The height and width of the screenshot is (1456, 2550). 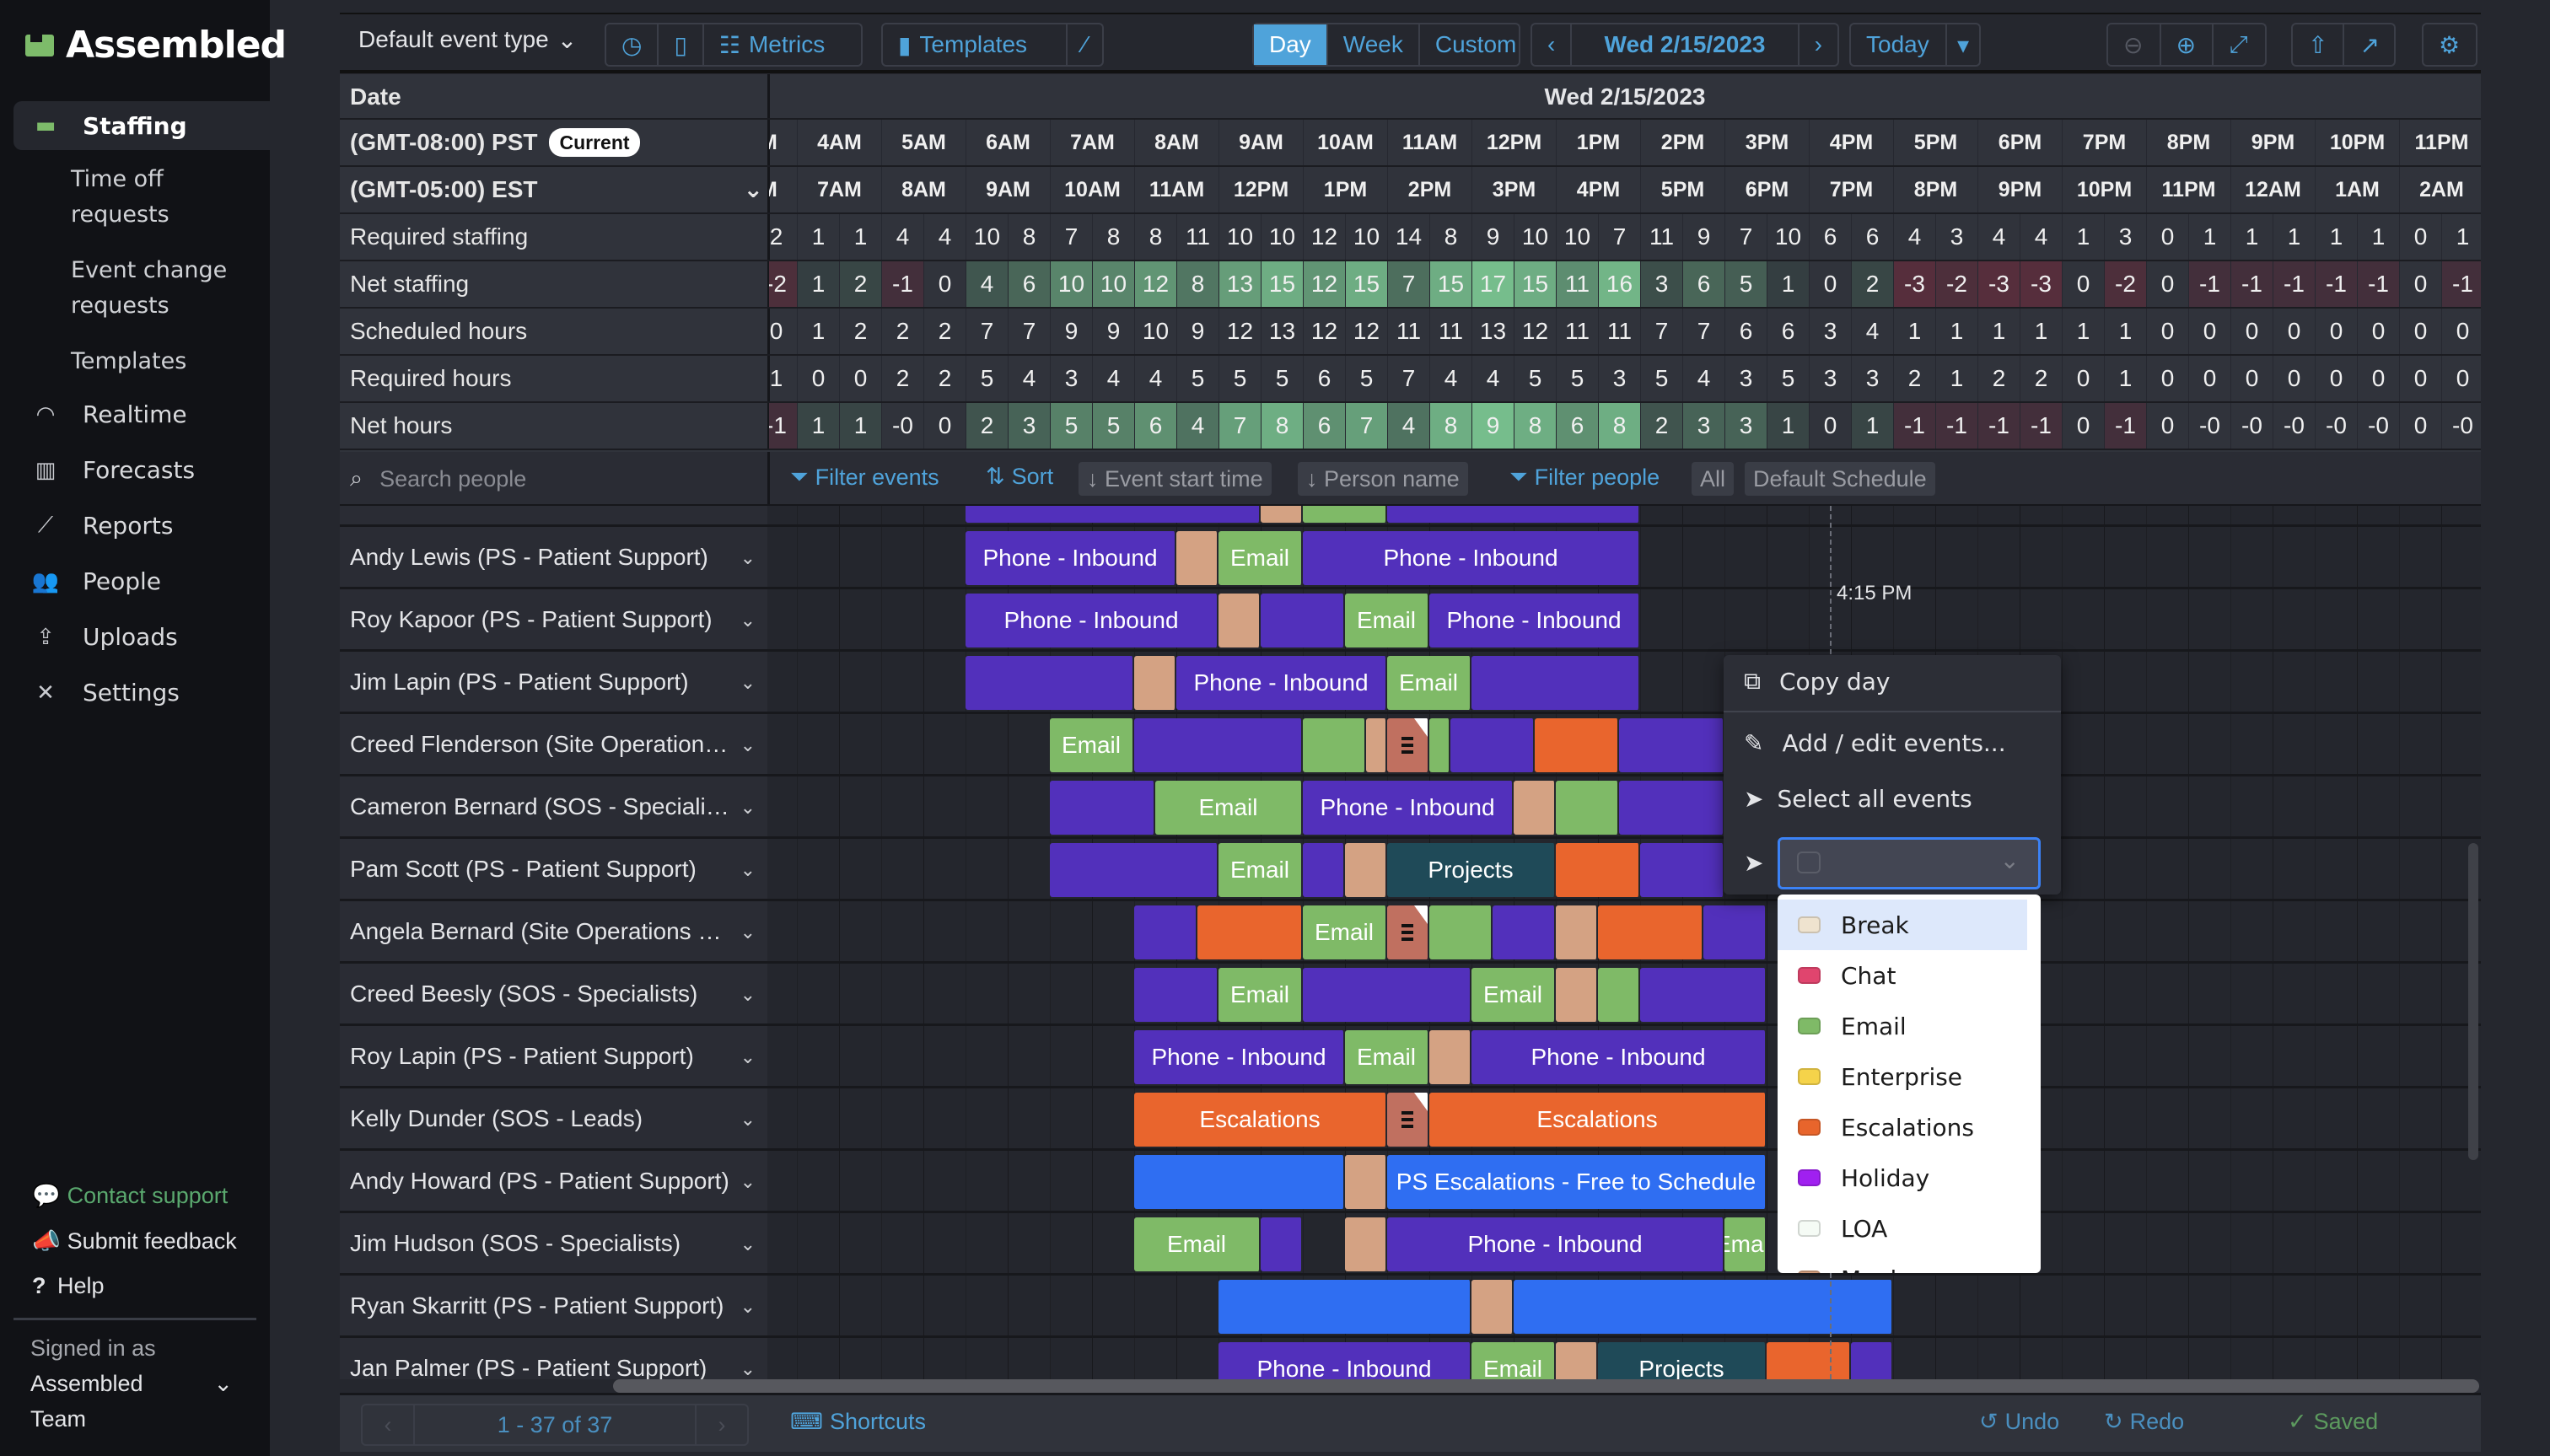 I want to click on sidebar-item-forecasts: ▥ Forecasts, so click(x=141, y=470).